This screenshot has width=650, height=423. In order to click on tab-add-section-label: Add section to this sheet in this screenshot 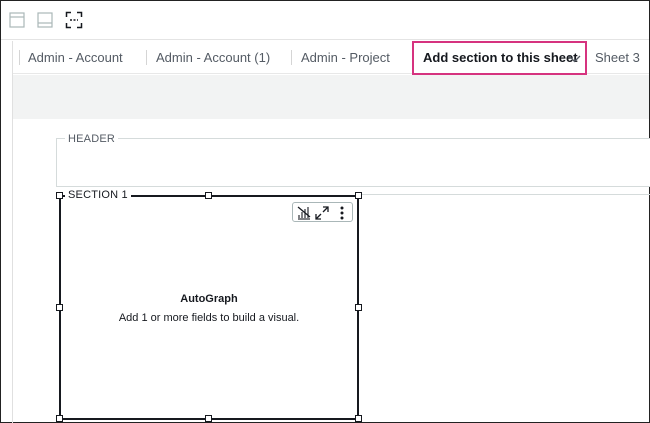, I will do `click(500, 57)`.